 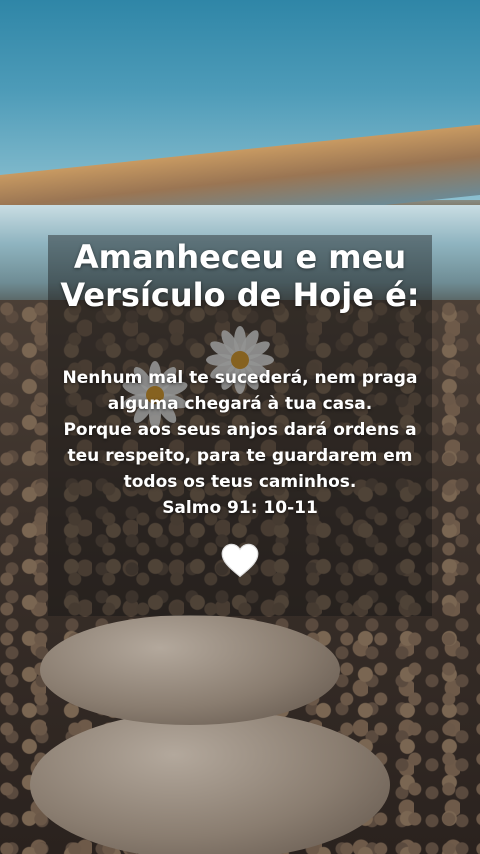 What do you see at coordinates (240, 482) in the screenshot?
I see `verse-line-5: todos os teus caminhos.` at bounding box center [240, 482].